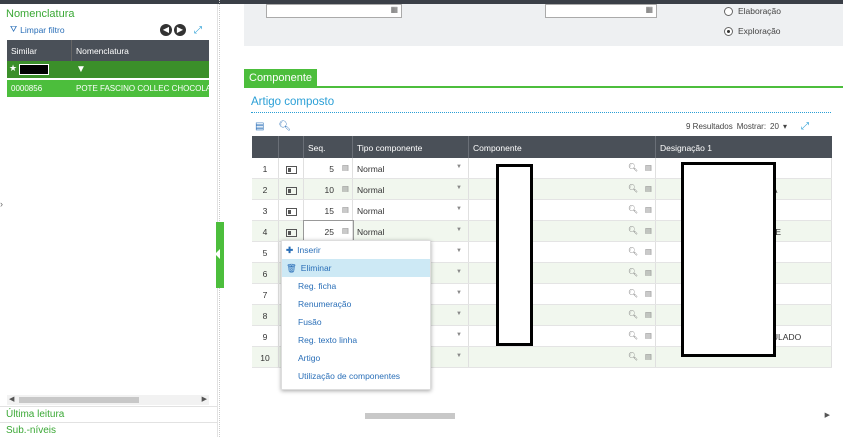  Describe the element at coordinates (293, 102) in the screenshot. I see `section-title: Artigo composto` at that location.